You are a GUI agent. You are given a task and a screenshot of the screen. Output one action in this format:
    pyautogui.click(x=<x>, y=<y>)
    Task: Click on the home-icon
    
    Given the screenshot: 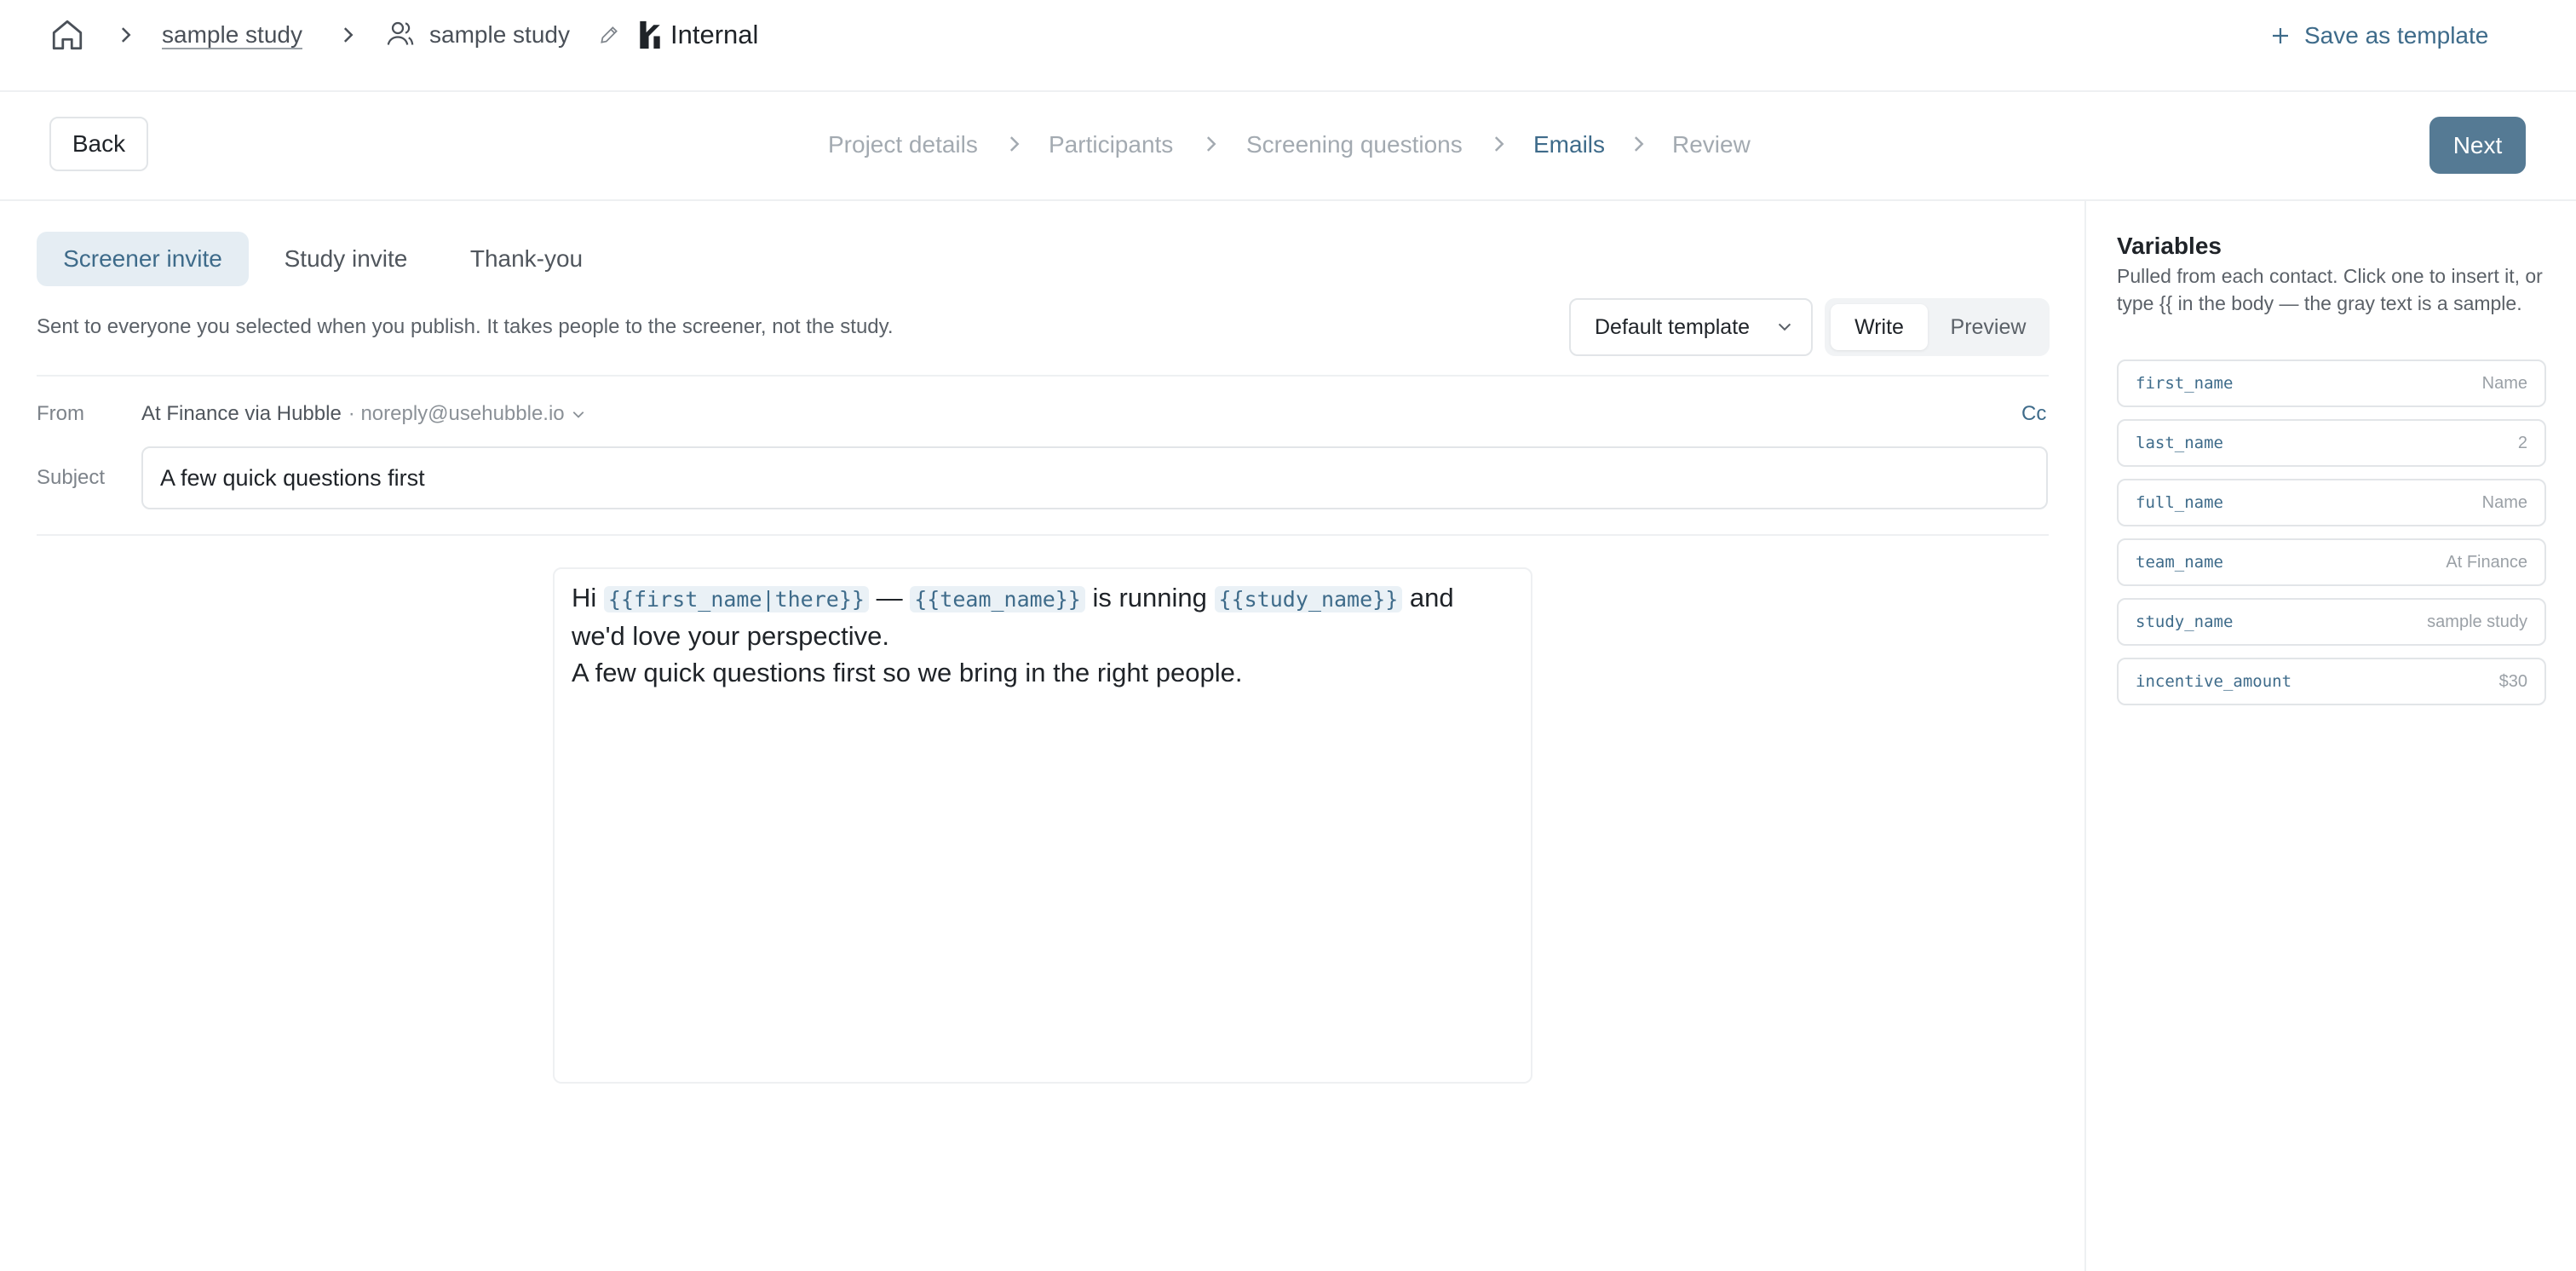 What is the action you would take?
    pyautogui.click(x=67, y=35)
    